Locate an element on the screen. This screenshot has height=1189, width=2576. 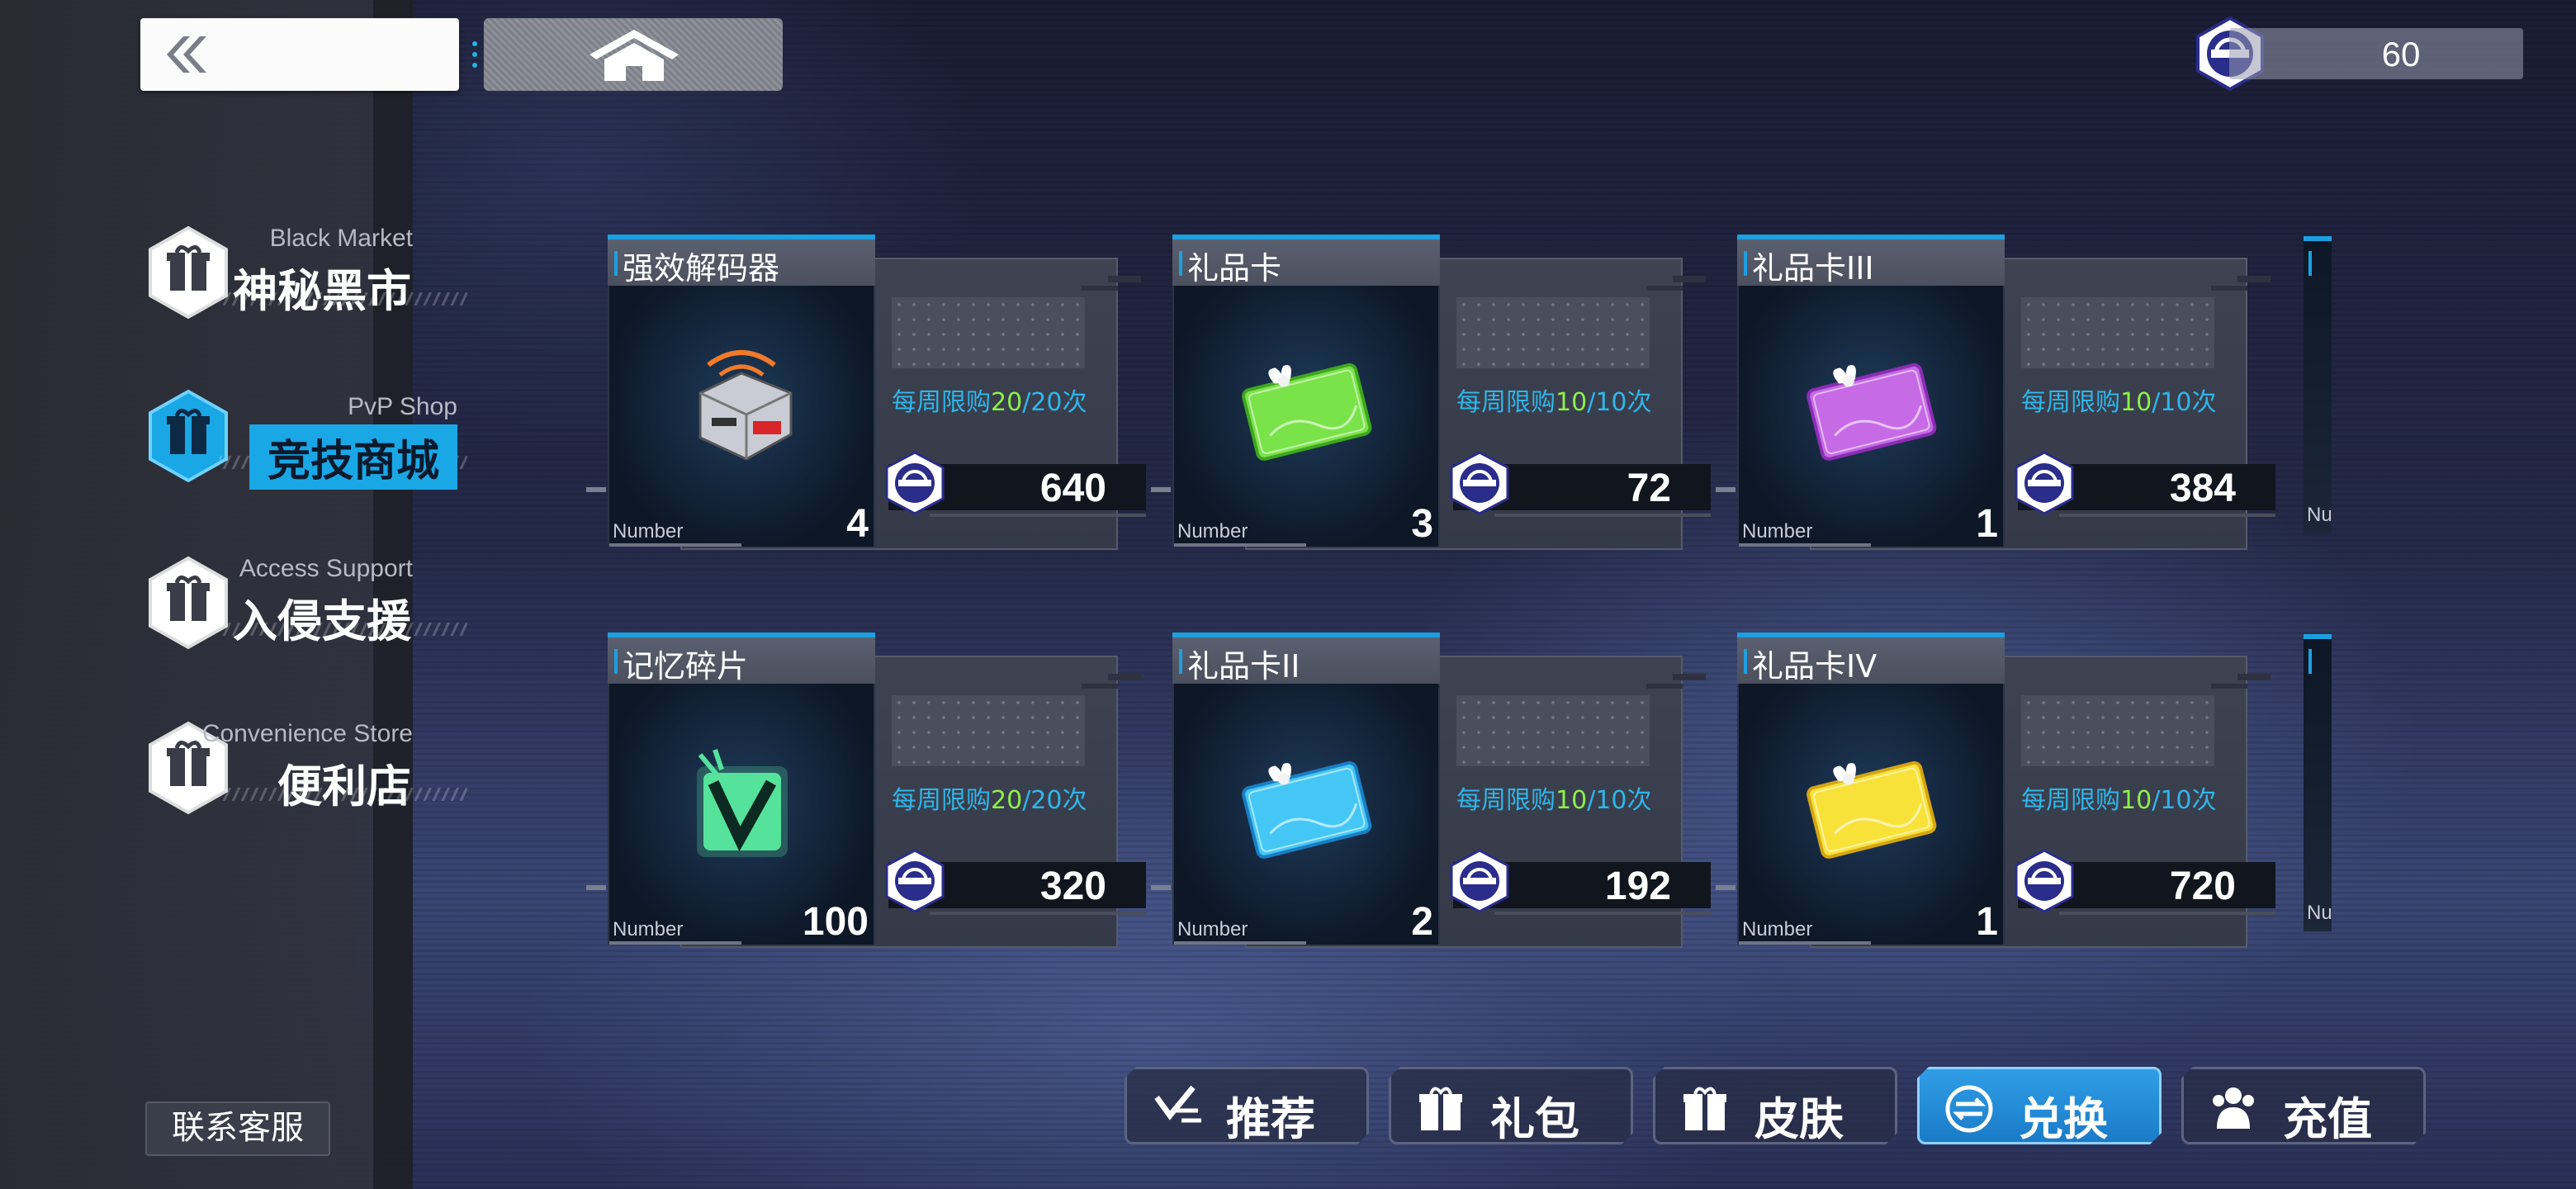
back-button is located at coordinates (299, 54).